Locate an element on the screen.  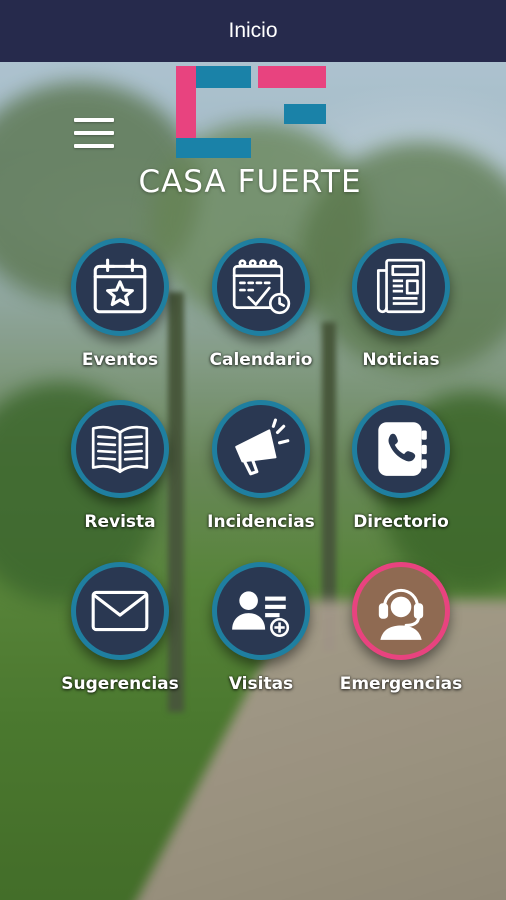
tile-directorio: Directorio is located at coordinates (401, 475).